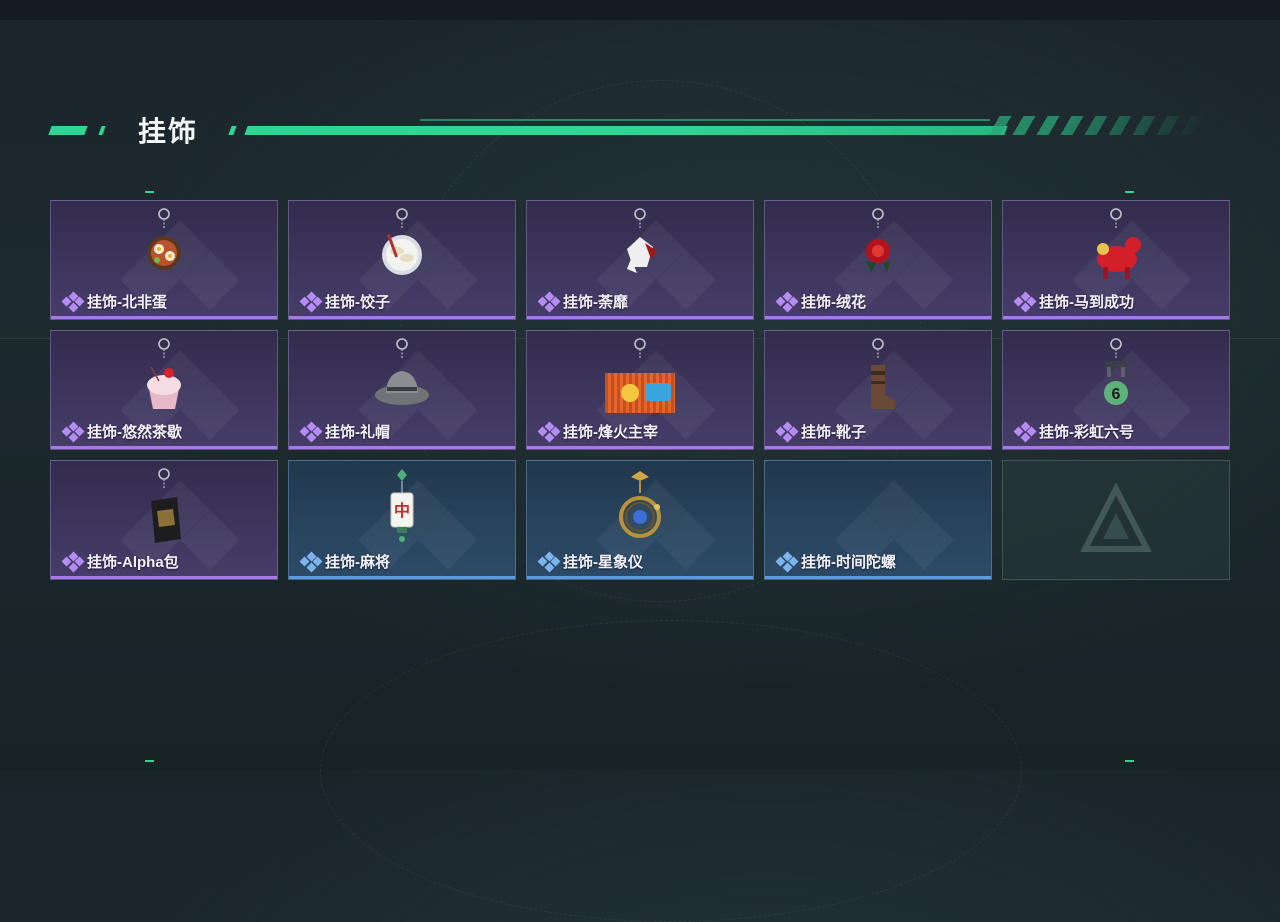  What do you see at coordinates (878, 240) in the screenshot?
I see `velvet-flower-charm-icon` at bounding box center [878, 240].